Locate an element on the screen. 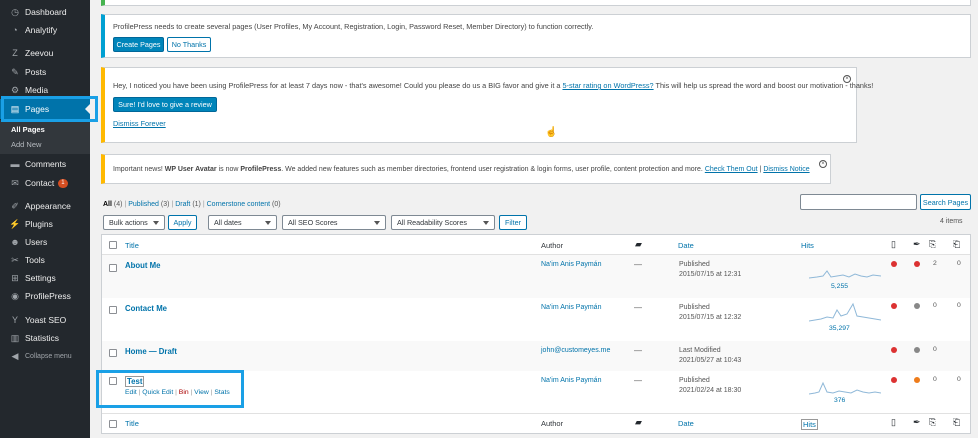 Image resolution: width=978 pixels, height=438 pixels. outgoing-links-count: 2 is located at coordinates (935, 263).